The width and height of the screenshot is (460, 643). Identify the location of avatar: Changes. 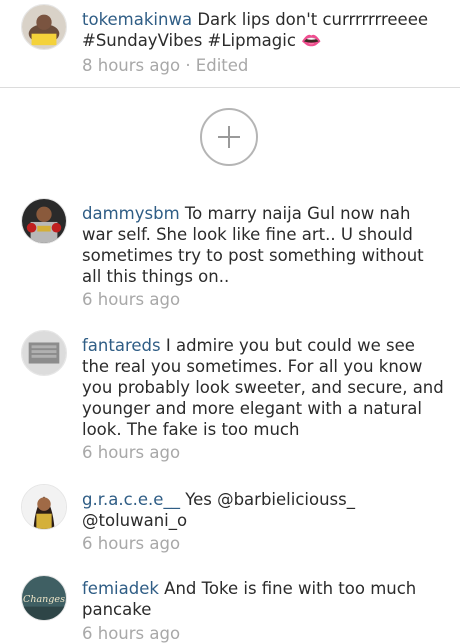
(44, 598).